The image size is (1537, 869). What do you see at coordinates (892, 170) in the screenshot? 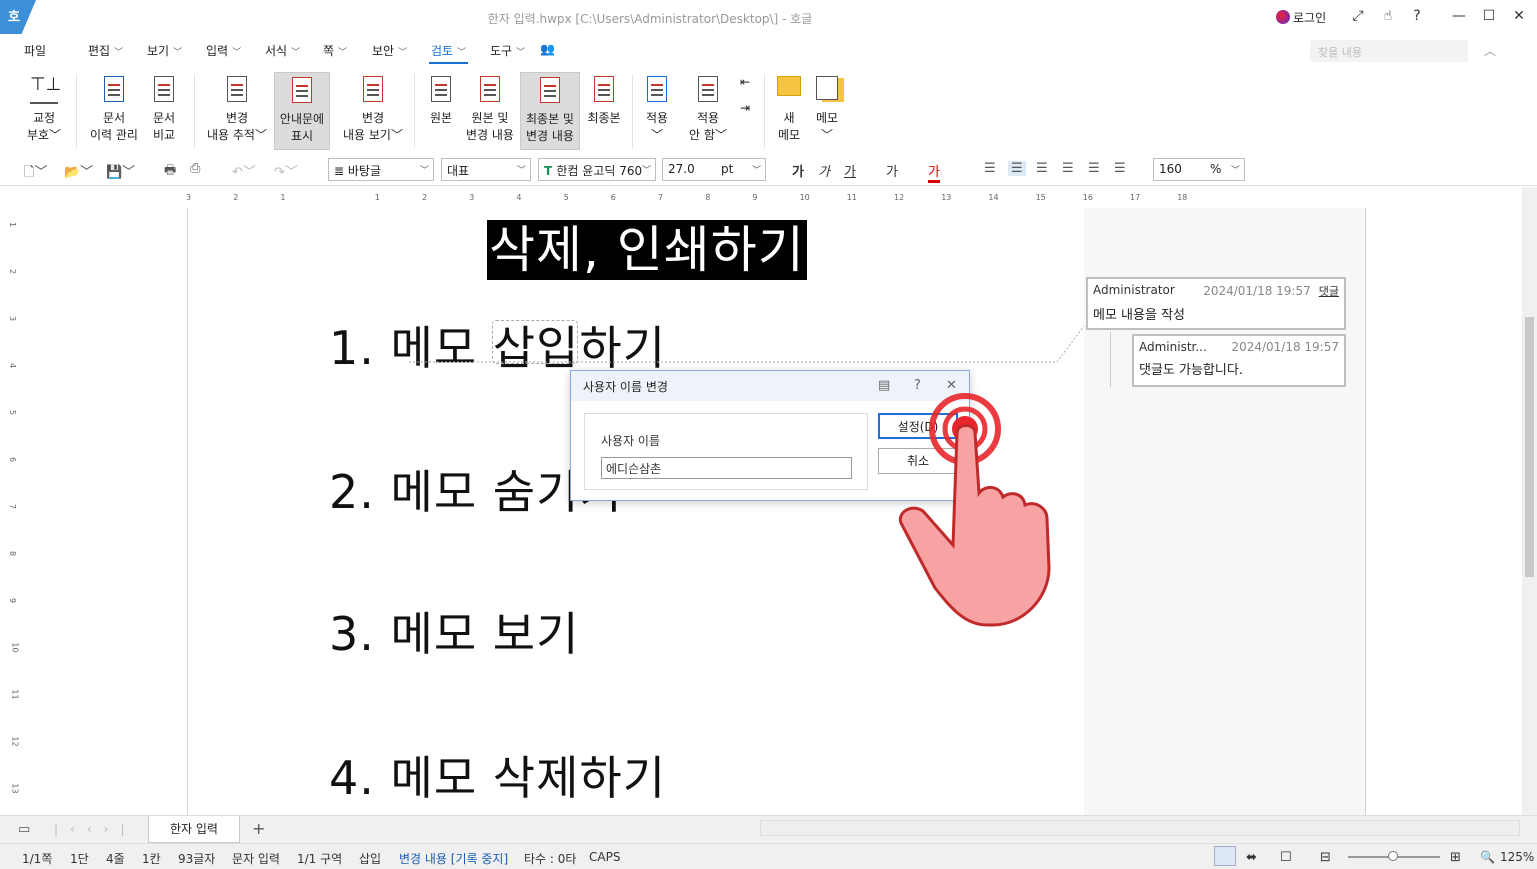
I see `strike-button: 가` at bounding box center [892, 170].